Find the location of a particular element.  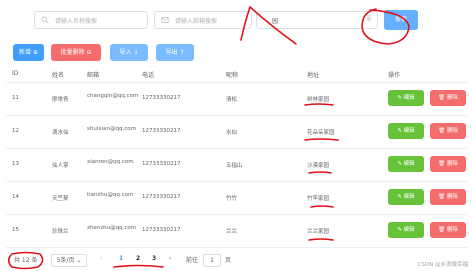

cell-email: shuixian@qq.com is located at coordinates (111, 129).